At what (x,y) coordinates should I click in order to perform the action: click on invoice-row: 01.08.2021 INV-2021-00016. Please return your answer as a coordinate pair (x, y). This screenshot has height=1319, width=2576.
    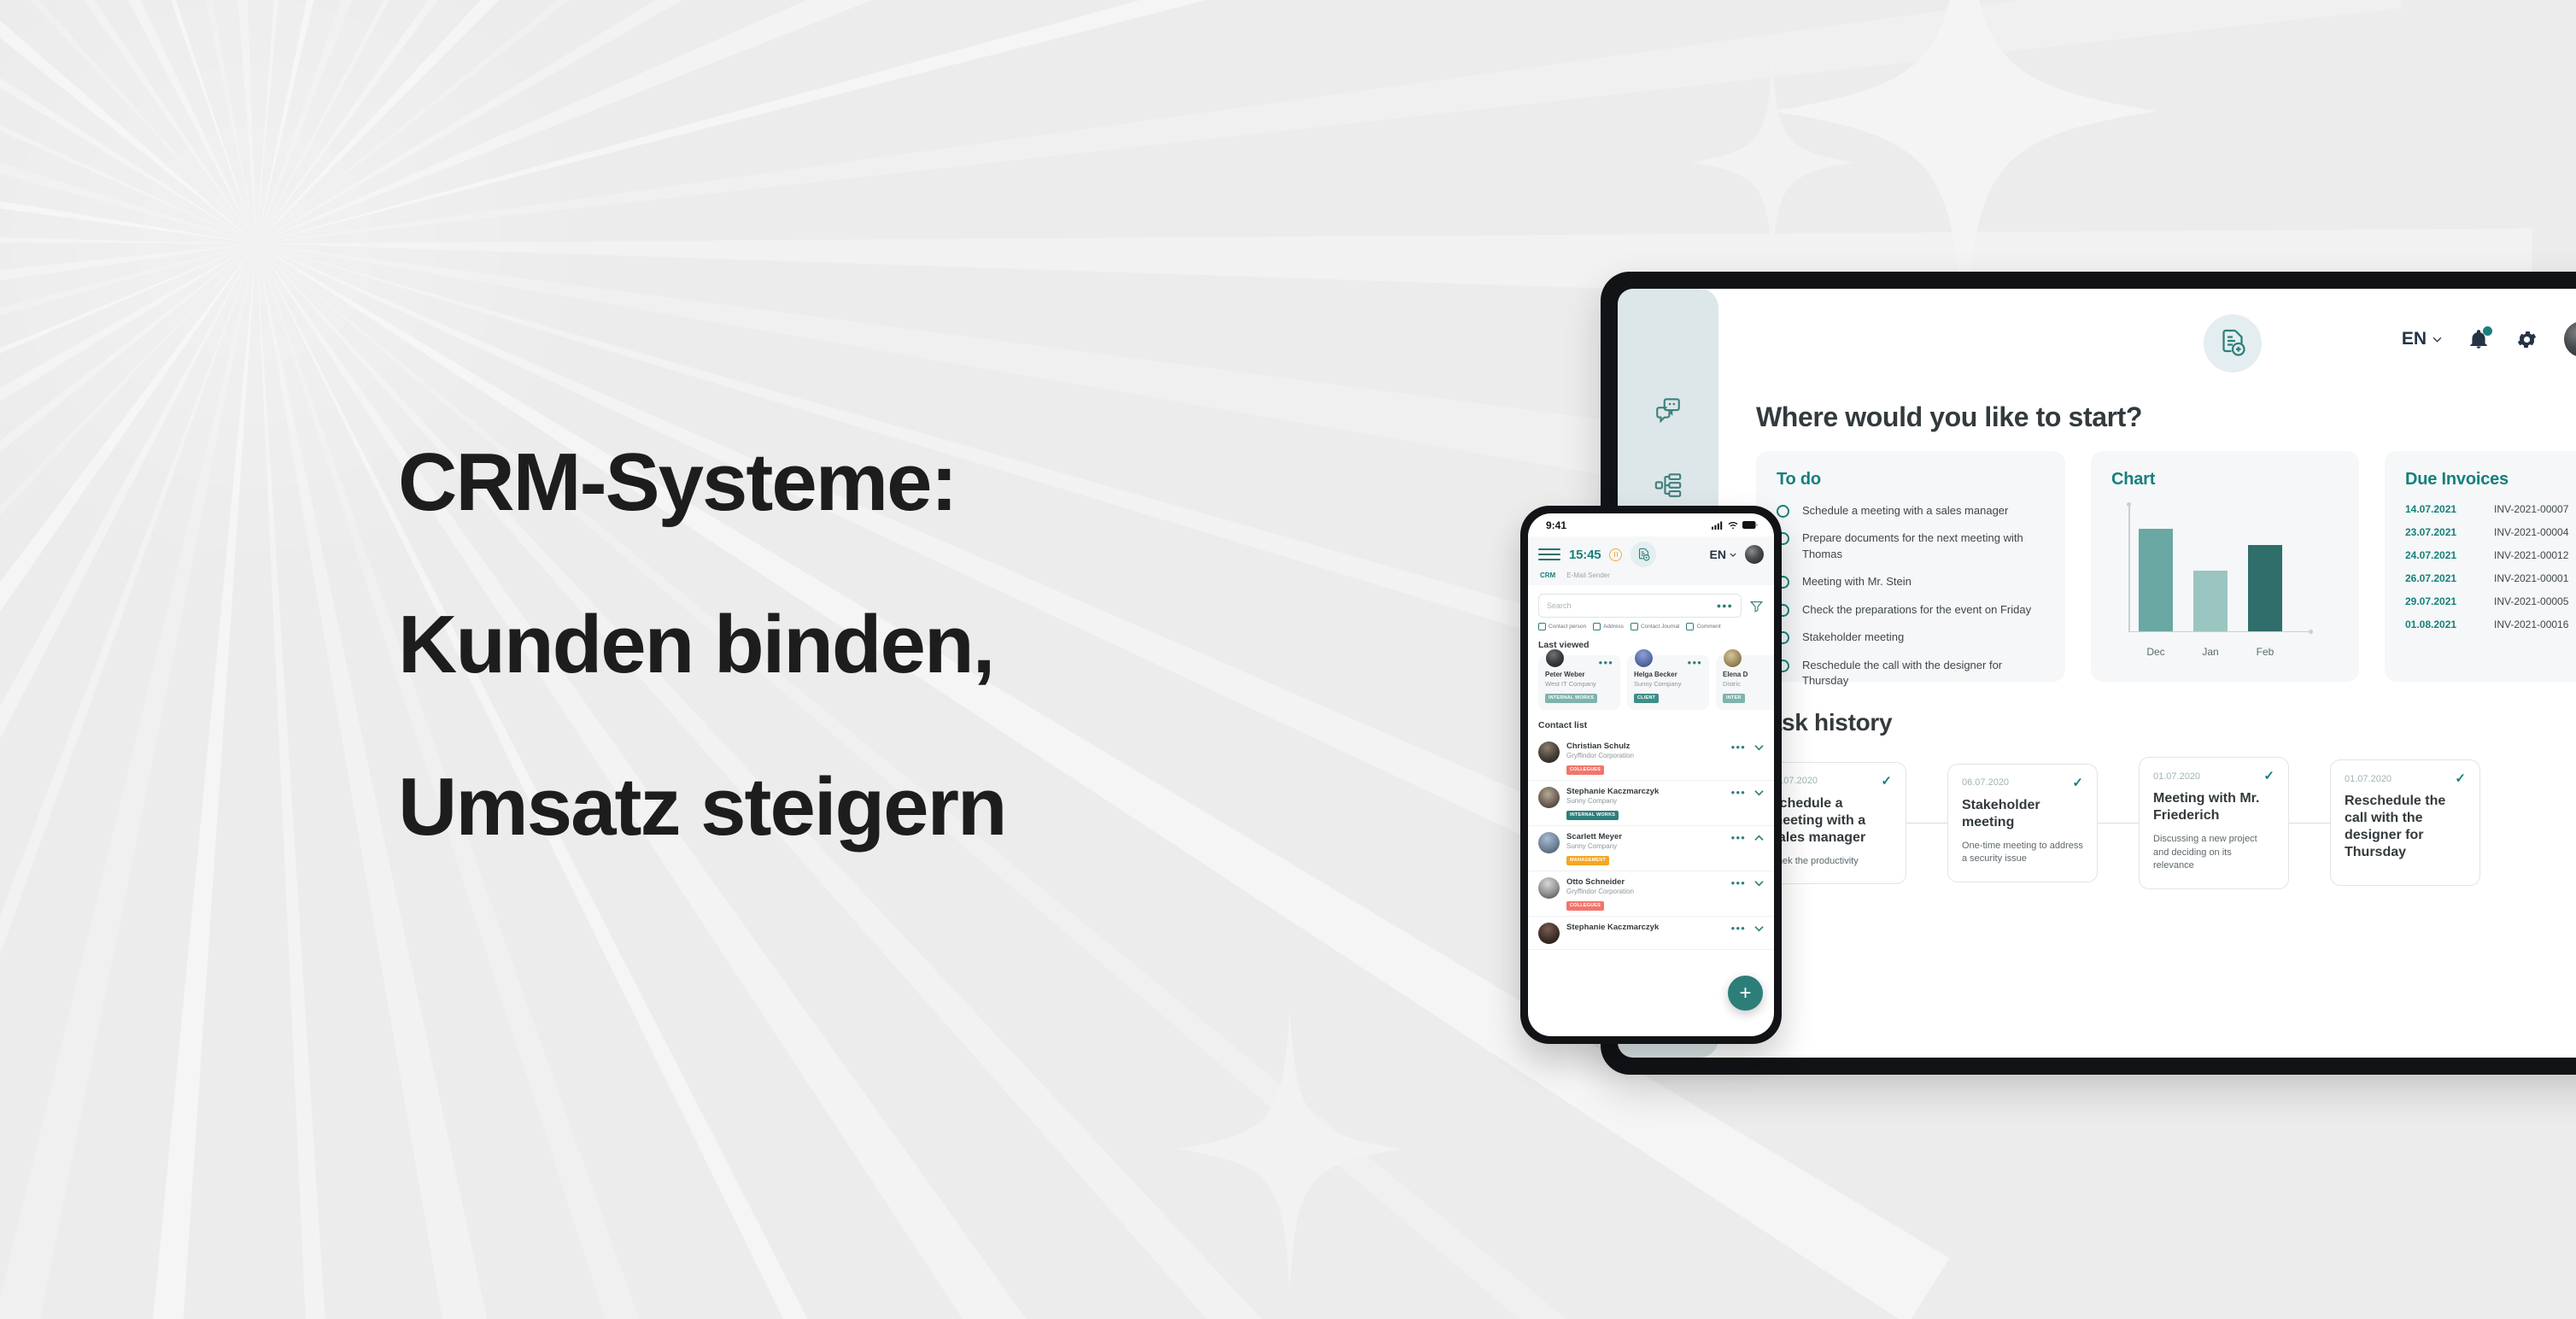
    Looking at the image, I should click on (2490, 624).